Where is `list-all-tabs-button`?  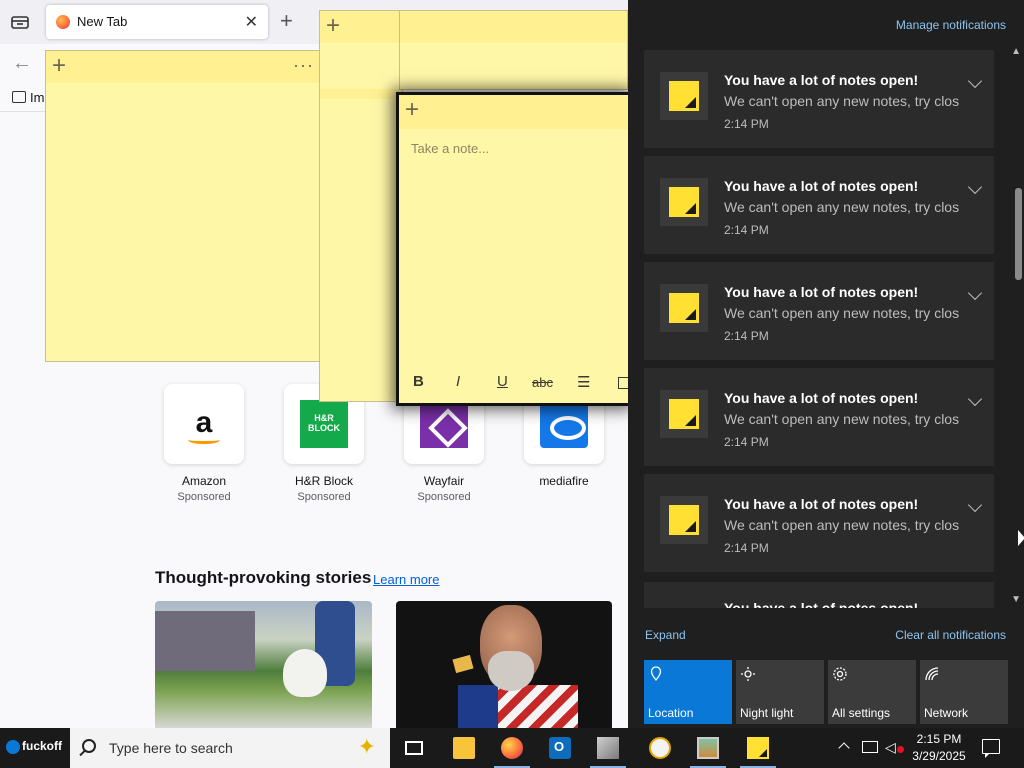
list-all-tabs-button is located at coordinates (20, 22).